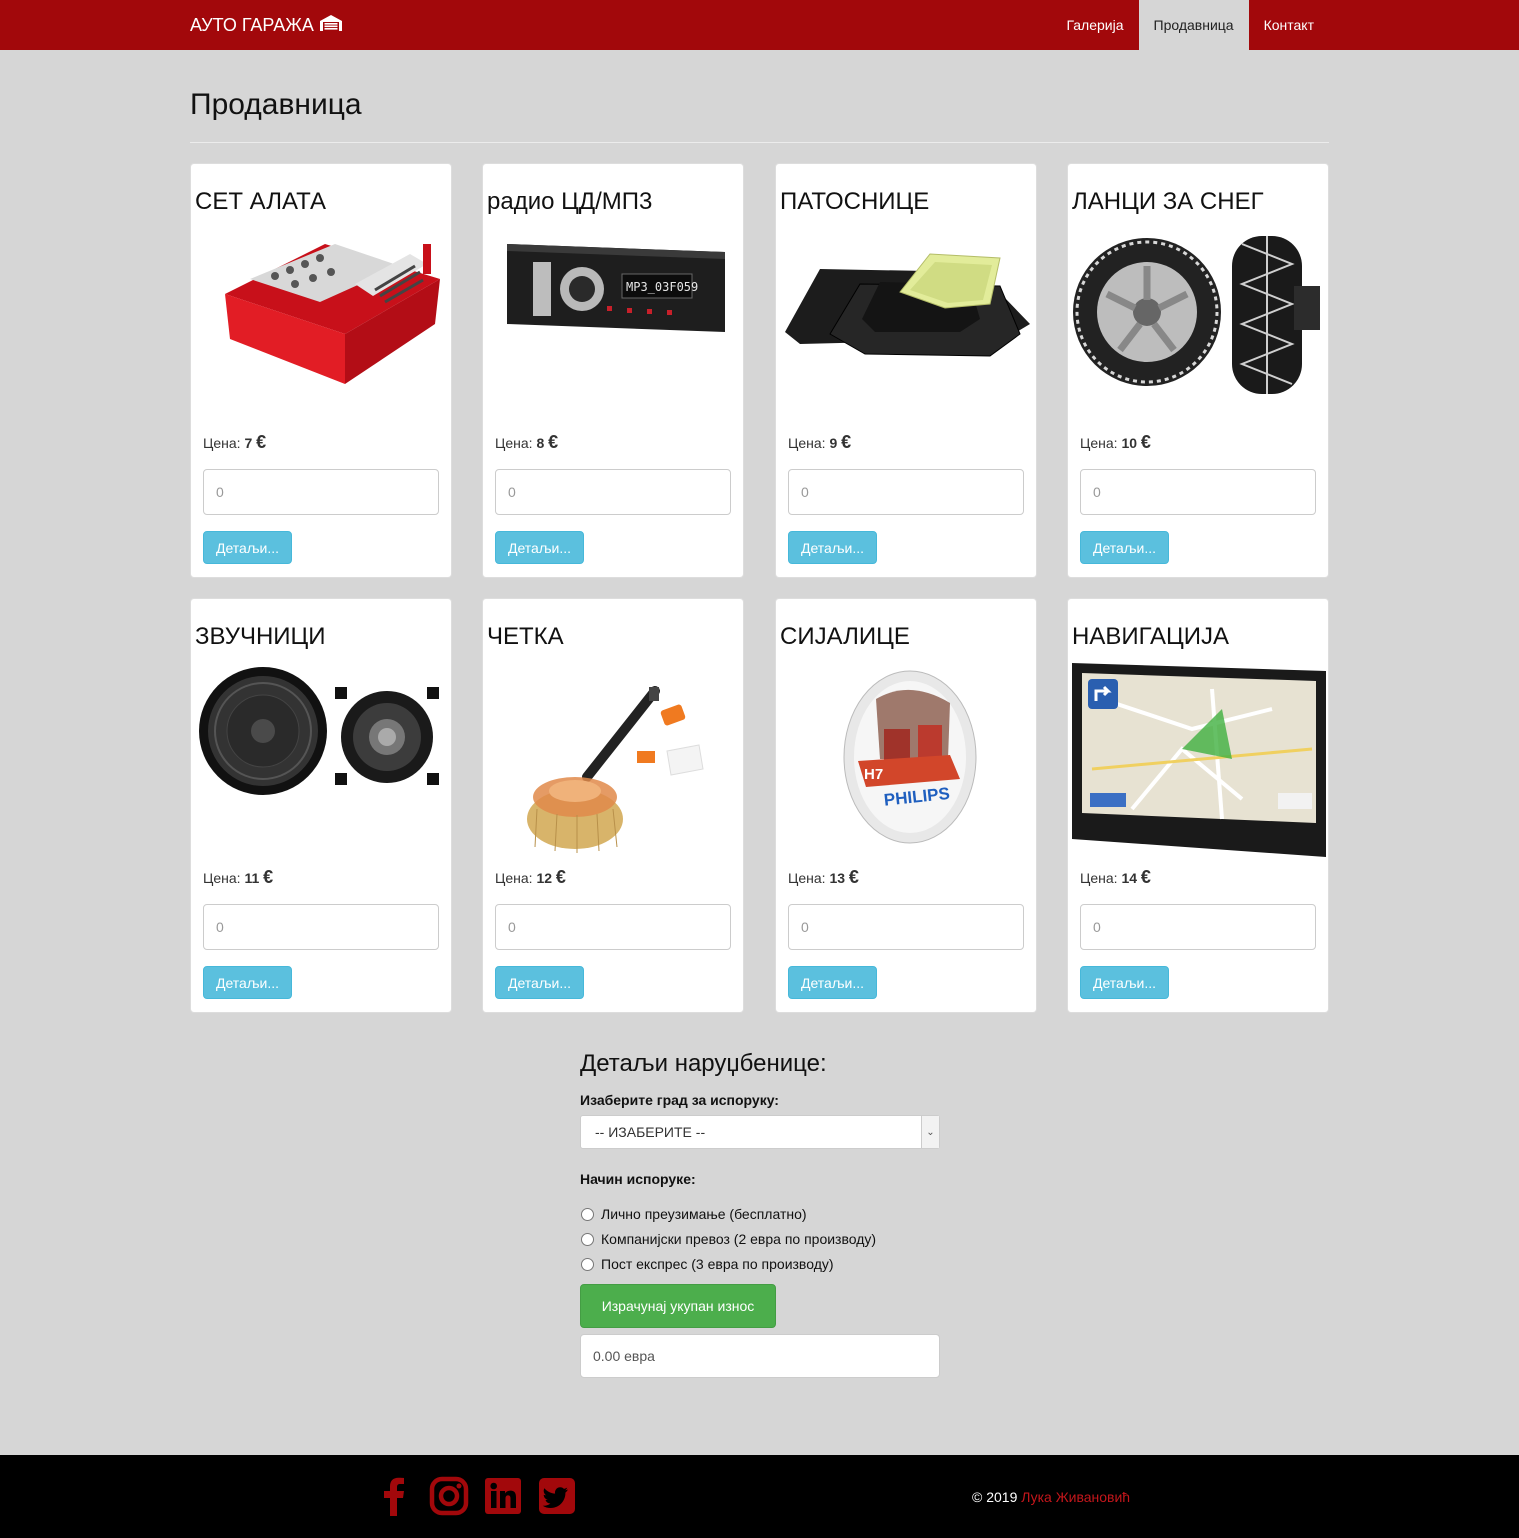  What do you see at coordinates (1075, 1497) in the screenshot?
I see `author-link: Лука Живановић` at bounding box center [1075, 1497].